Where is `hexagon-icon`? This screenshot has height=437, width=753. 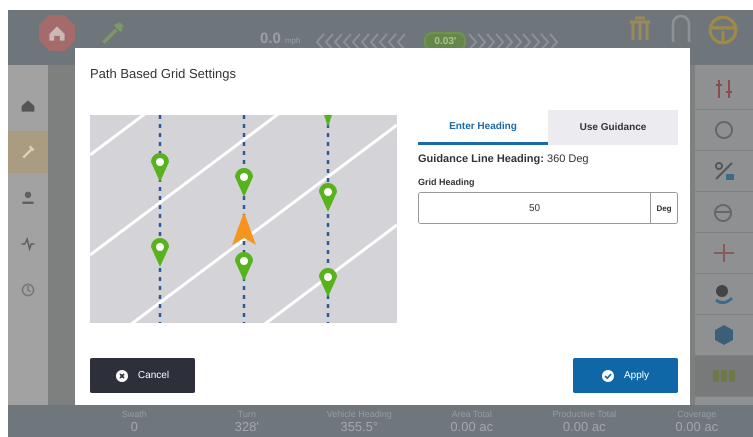
hexagon-icon is located at coordinates (724, 335).